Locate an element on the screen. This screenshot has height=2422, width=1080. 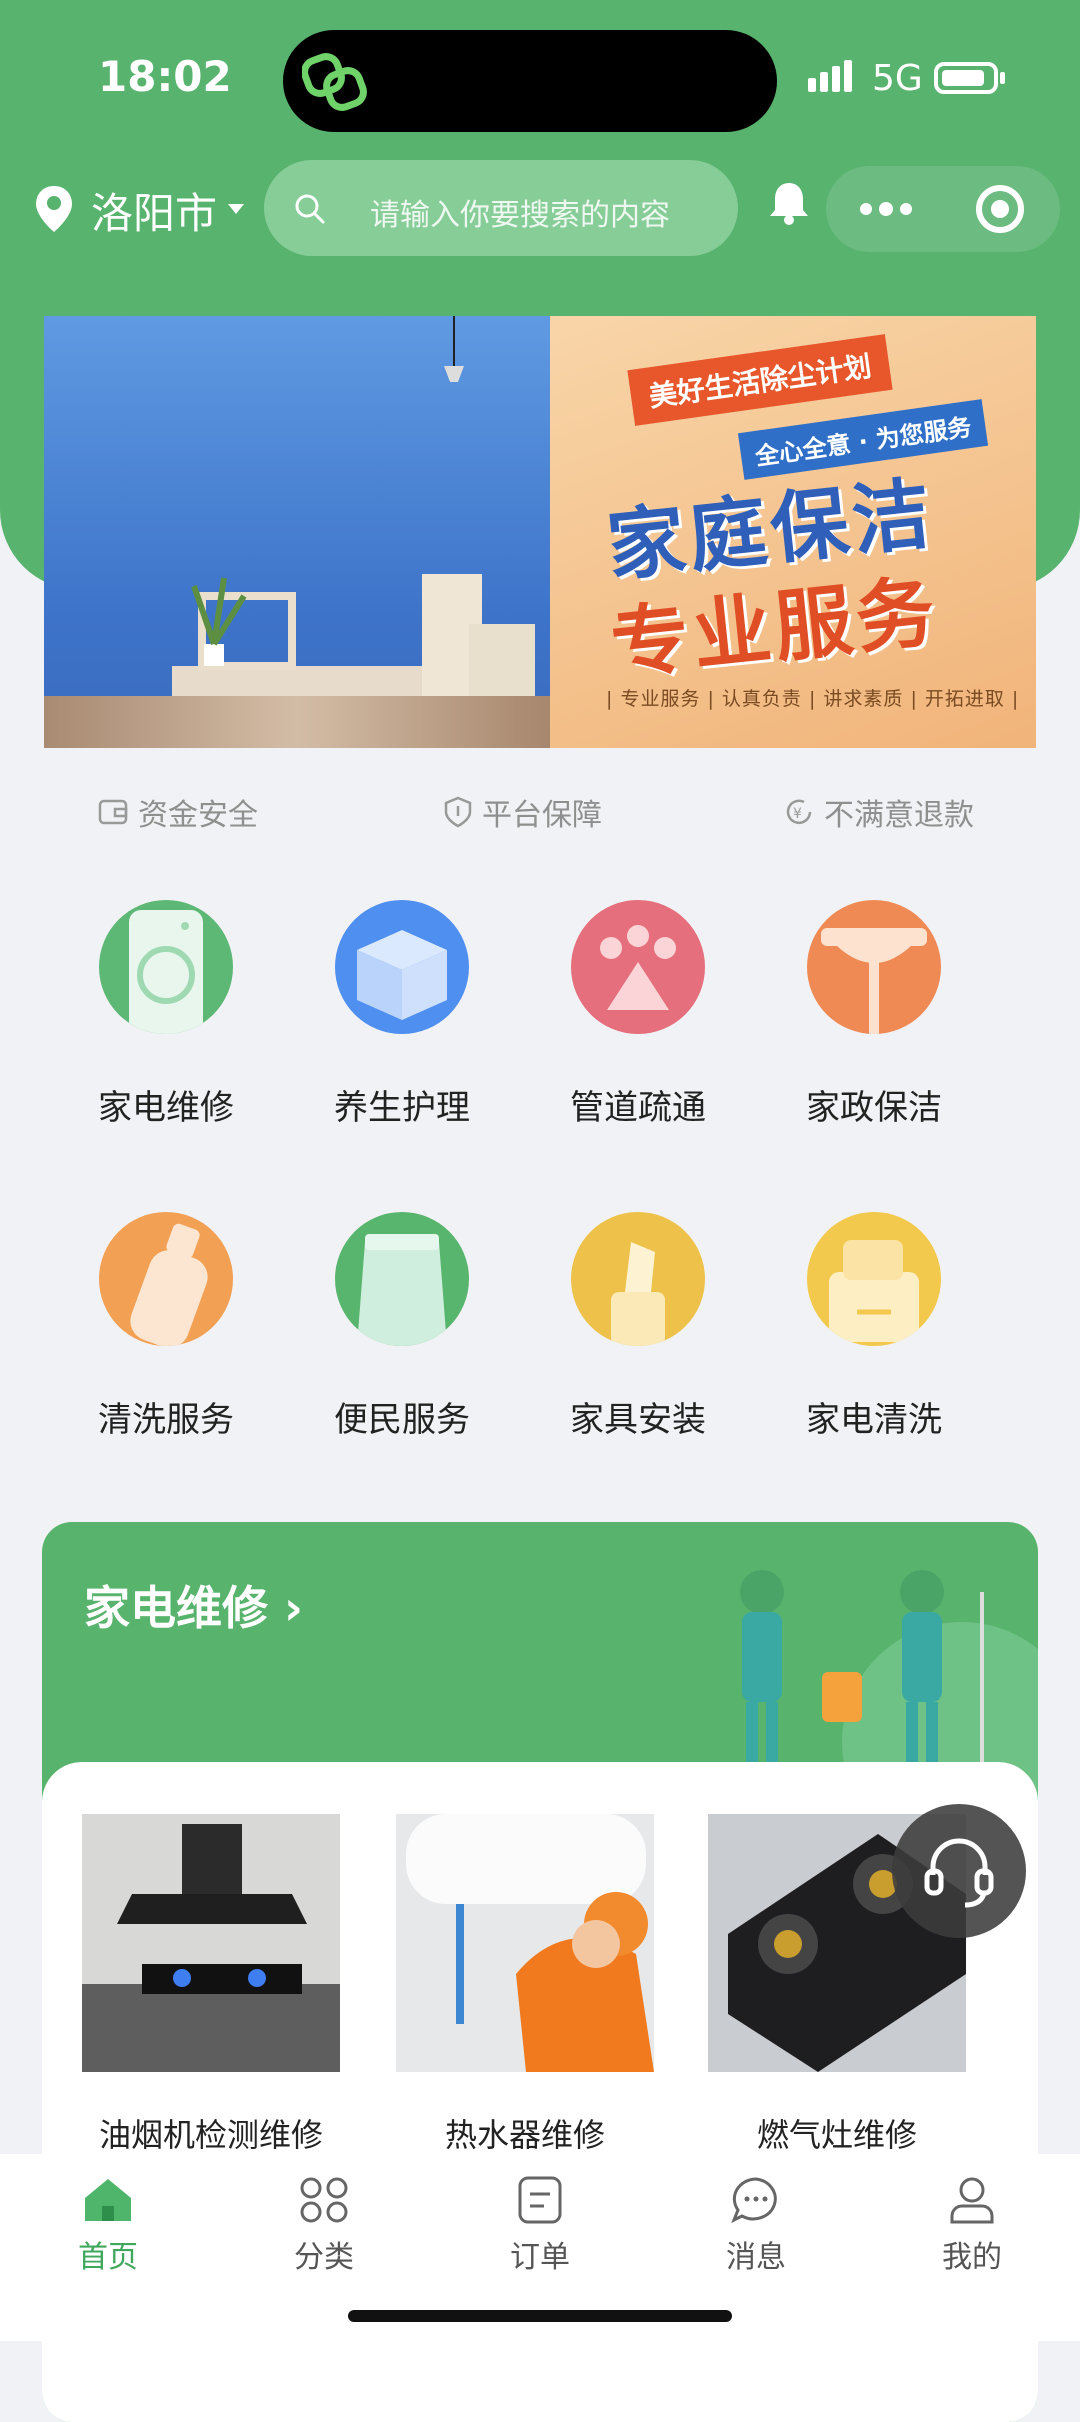
category-appliance-cleaning: 家电清洗 is located at coordinates (874, 1326).